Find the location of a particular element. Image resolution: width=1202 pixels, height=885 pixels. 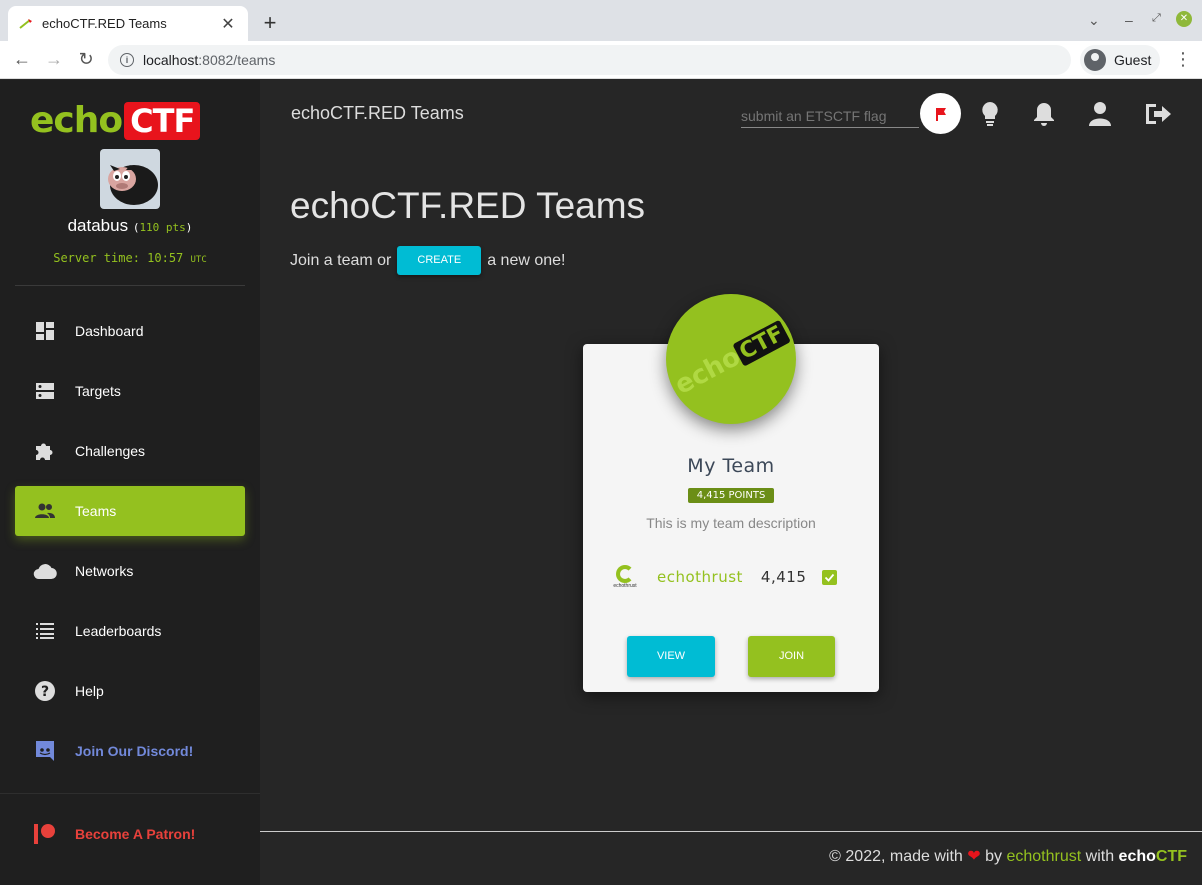

browser-menu-icon: ⋮ is located at coordinates (1183, 59).